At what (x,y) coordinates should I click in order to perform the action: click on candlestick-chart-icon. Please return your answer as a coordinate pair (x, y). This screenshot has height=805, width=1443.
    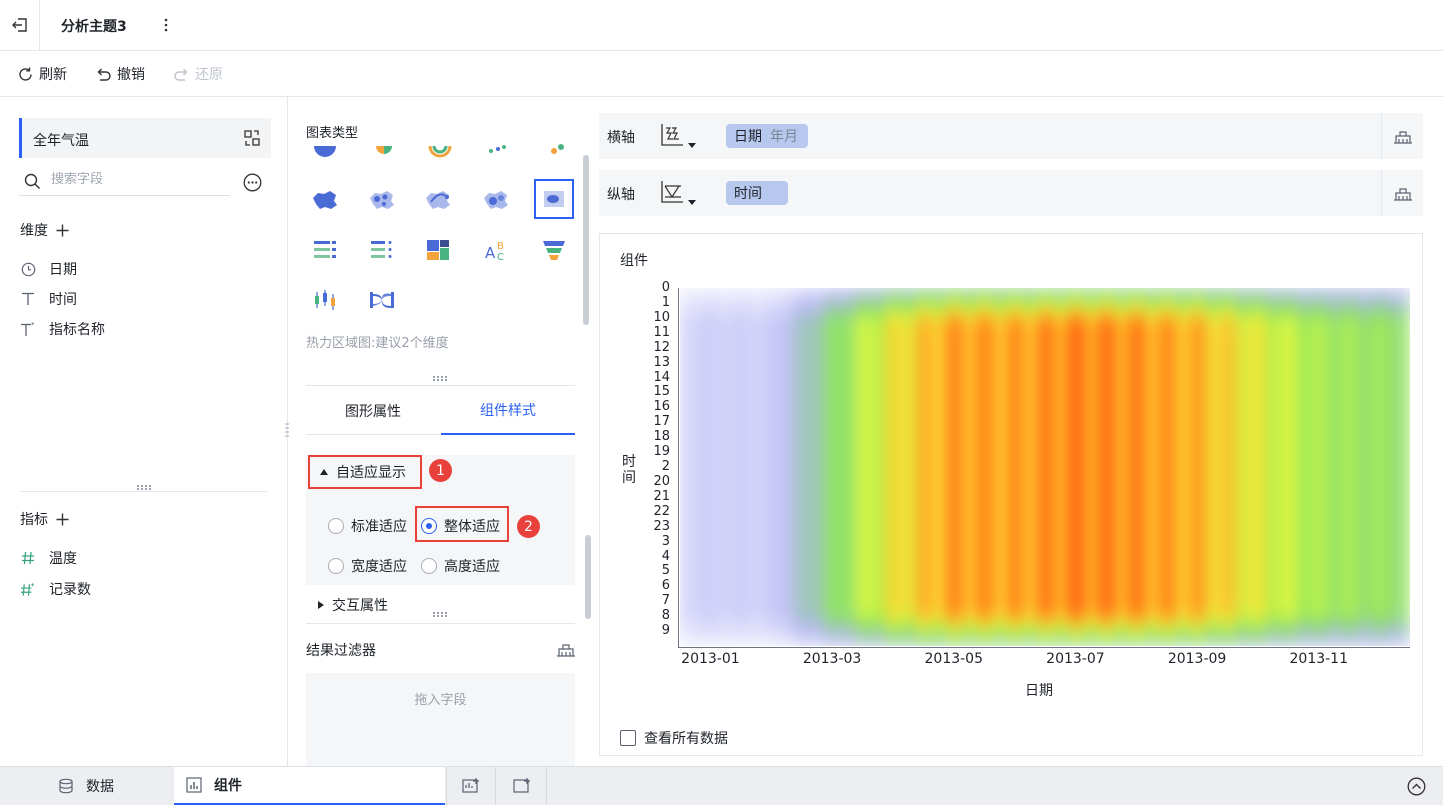
    Looking at the image, I should click on (325, 300).